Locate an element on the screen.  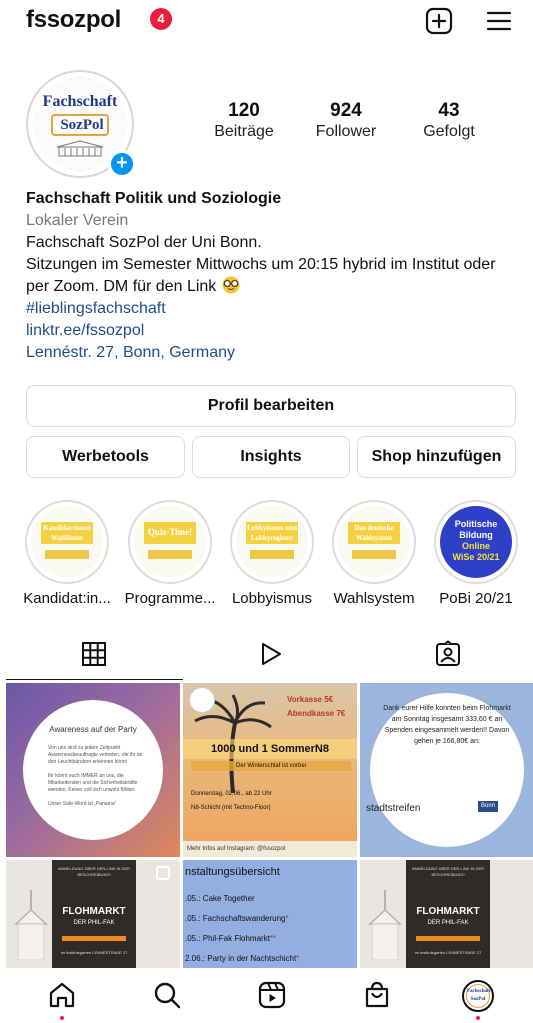
highlight-cover: Das deutsche Wahlsystem is located at coordinates (374, 542).